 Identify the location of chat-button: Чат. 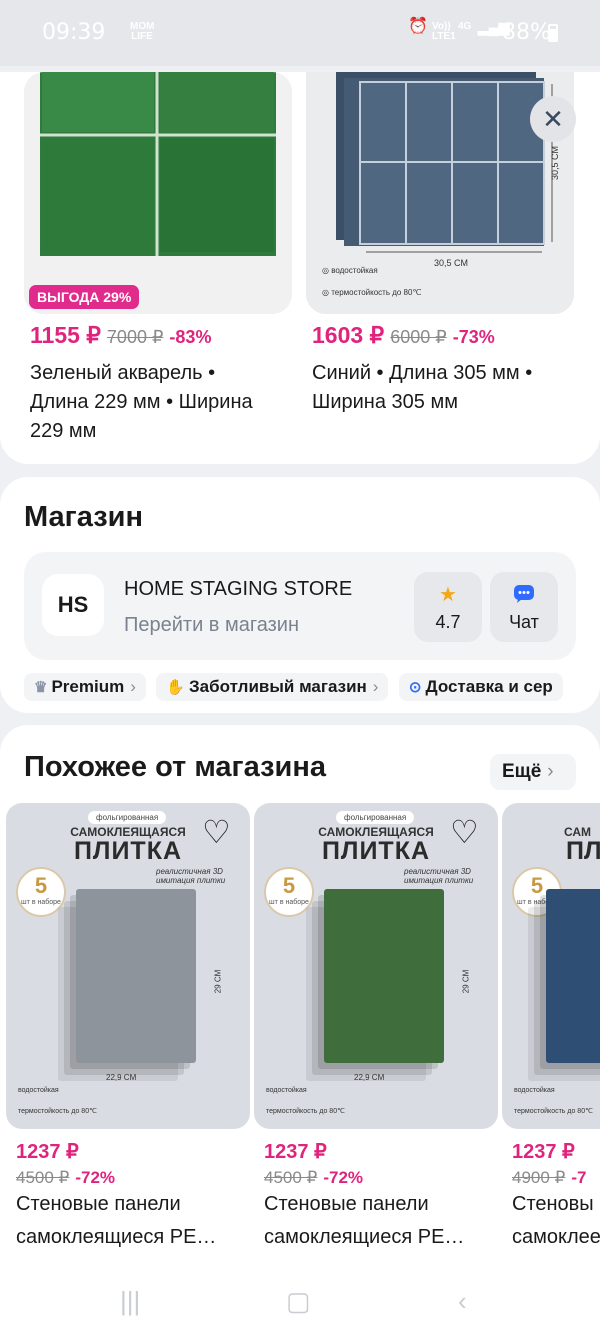
(524, 607).